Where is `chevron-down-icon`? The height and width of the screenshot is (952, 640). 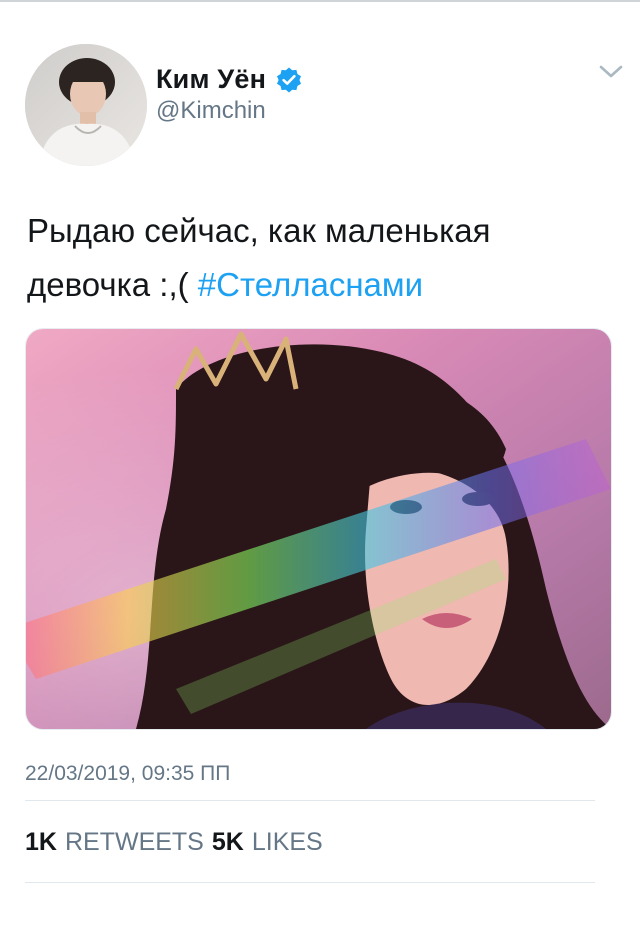
chevron-down-icon is located at coordinates (611, 72).